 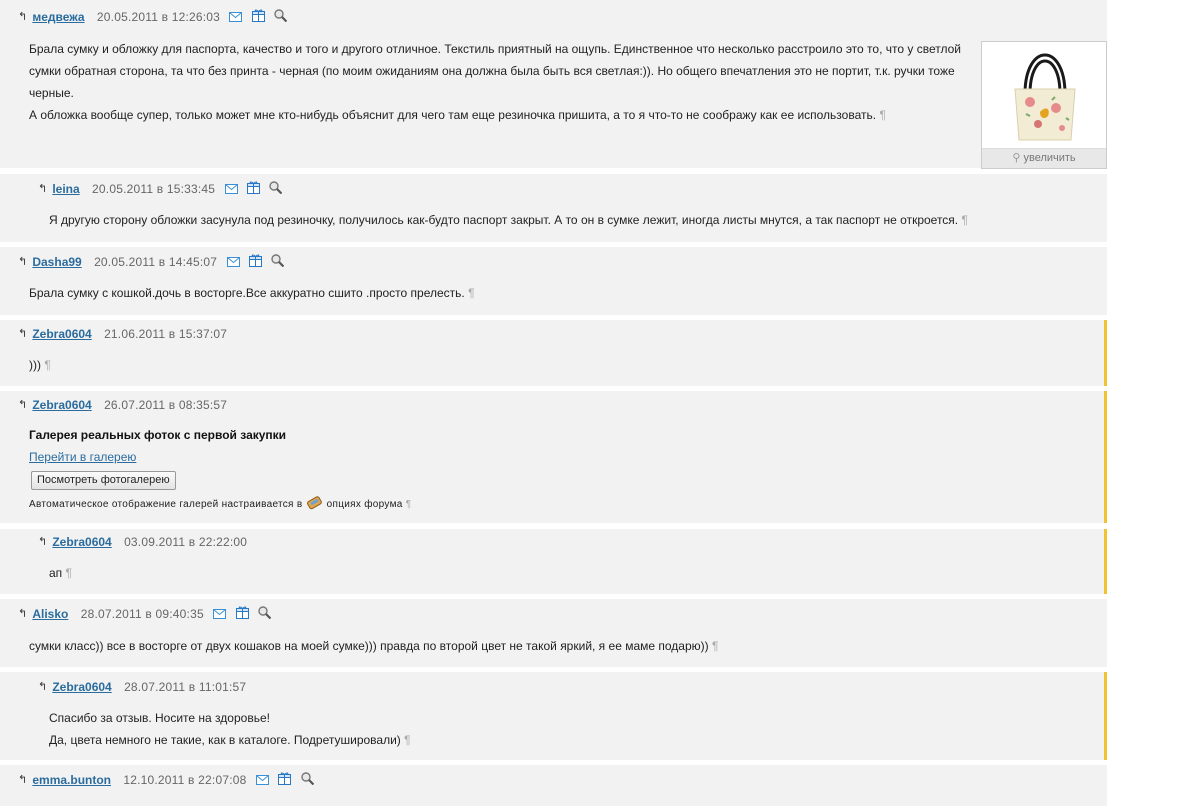 What do you see at coordinates (56, 573) in the screenshot?
I see `post-text-line: ап` at bounding box center [56, 573].